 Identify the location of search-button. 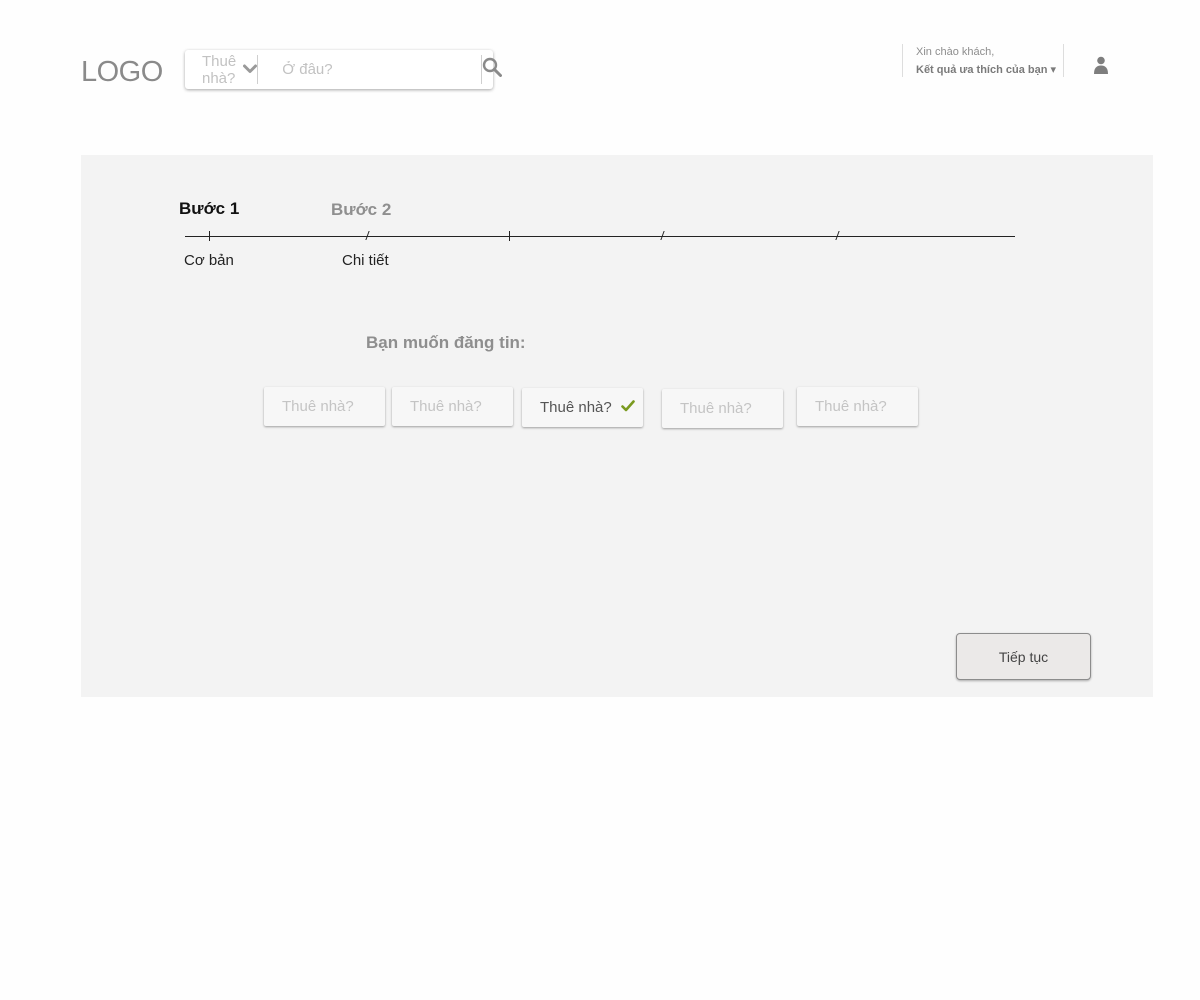
(492, 69).